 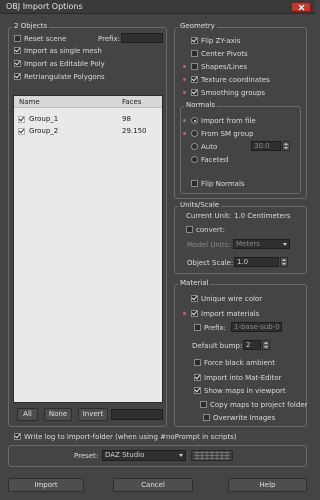 I want to click on reset-scene-box, so click(x=17, y=38).